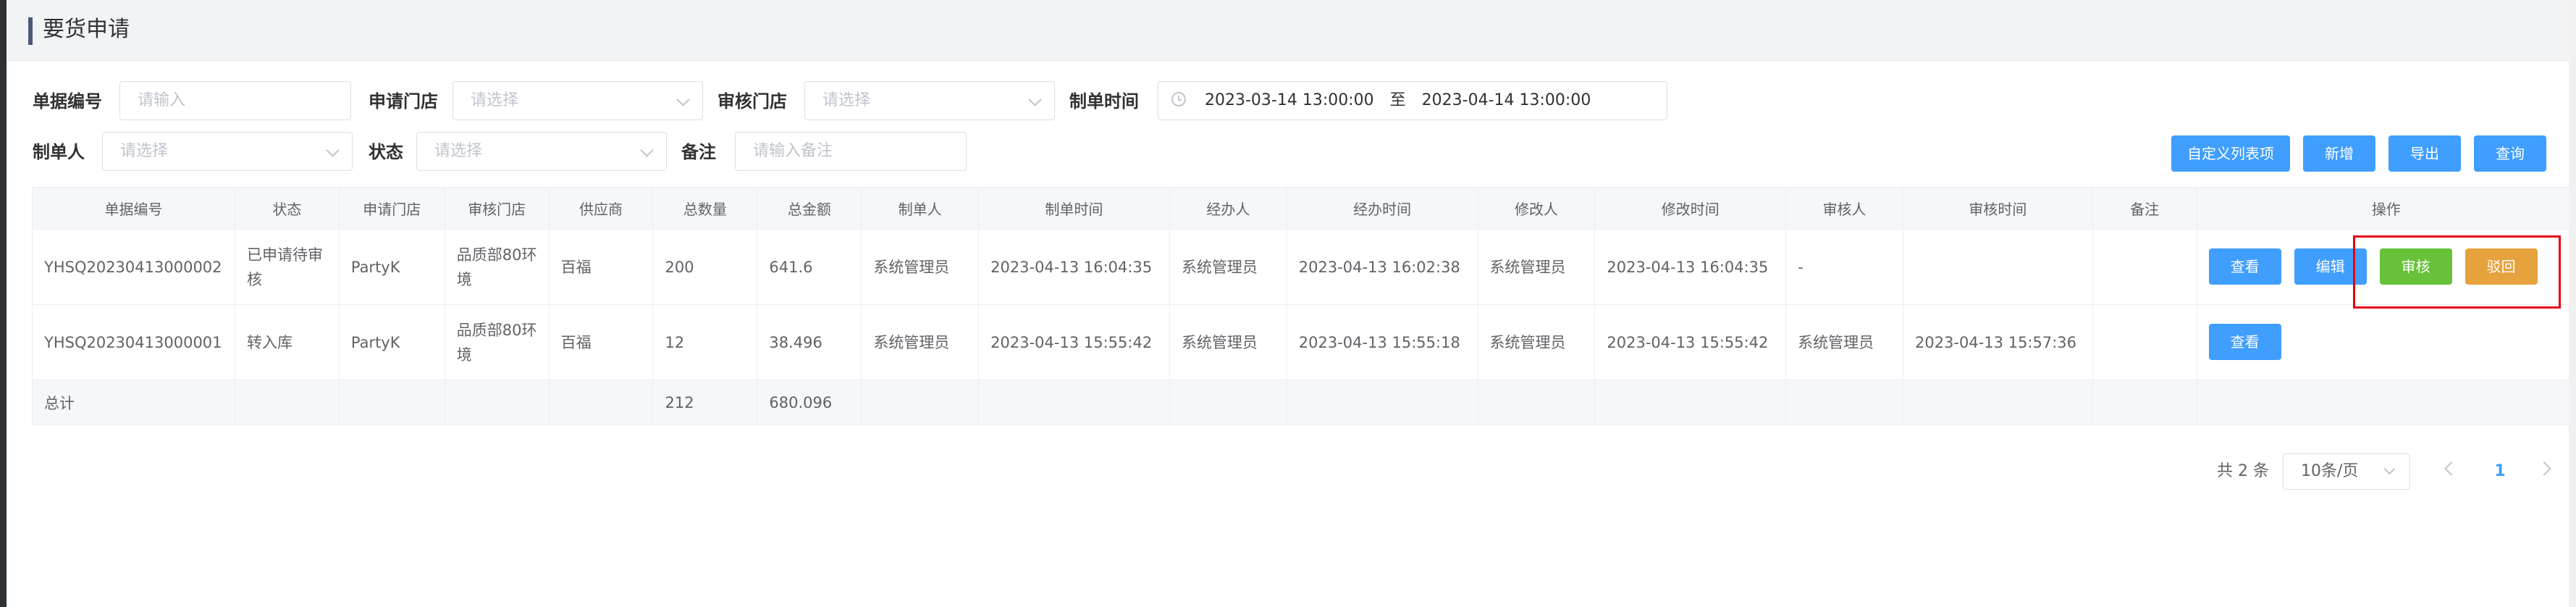 Image resolution: width=2576 pixels, height=607 pixels. Describe the element at coordinates (601, 208) in the screenshot. I see `column-header: 供应商` at that location.